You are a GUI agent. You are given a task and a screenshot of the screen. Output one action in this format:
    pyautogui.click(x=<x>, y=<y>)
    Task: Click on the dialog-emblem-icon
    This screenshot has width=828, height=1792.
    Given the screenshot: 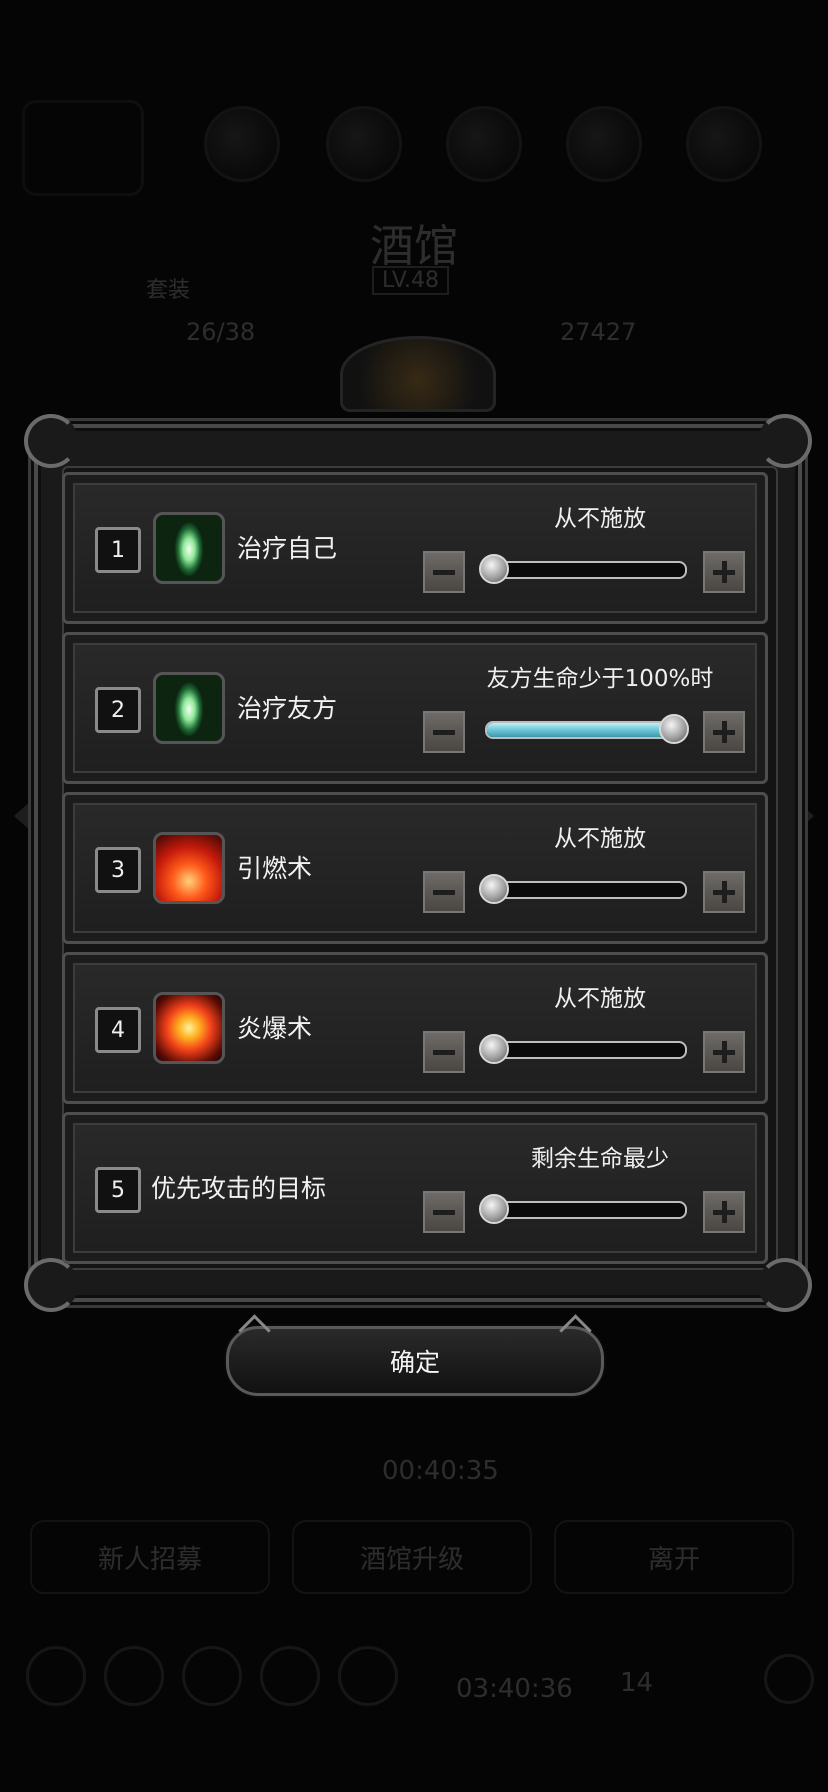 What is the action you would take?
    pyautogui.click(x=418, y=374)
    